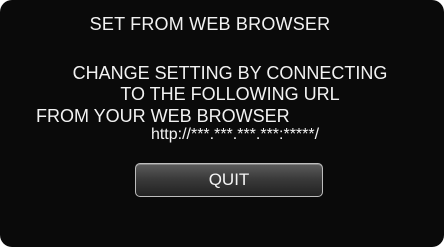 This screenshot has height=247, width=444. What do you see at coordinates (163, 116) in the screenshot?
I see `message-line-3: FROM YOUR WEB BROWSER` at bounding box center [163, 116].